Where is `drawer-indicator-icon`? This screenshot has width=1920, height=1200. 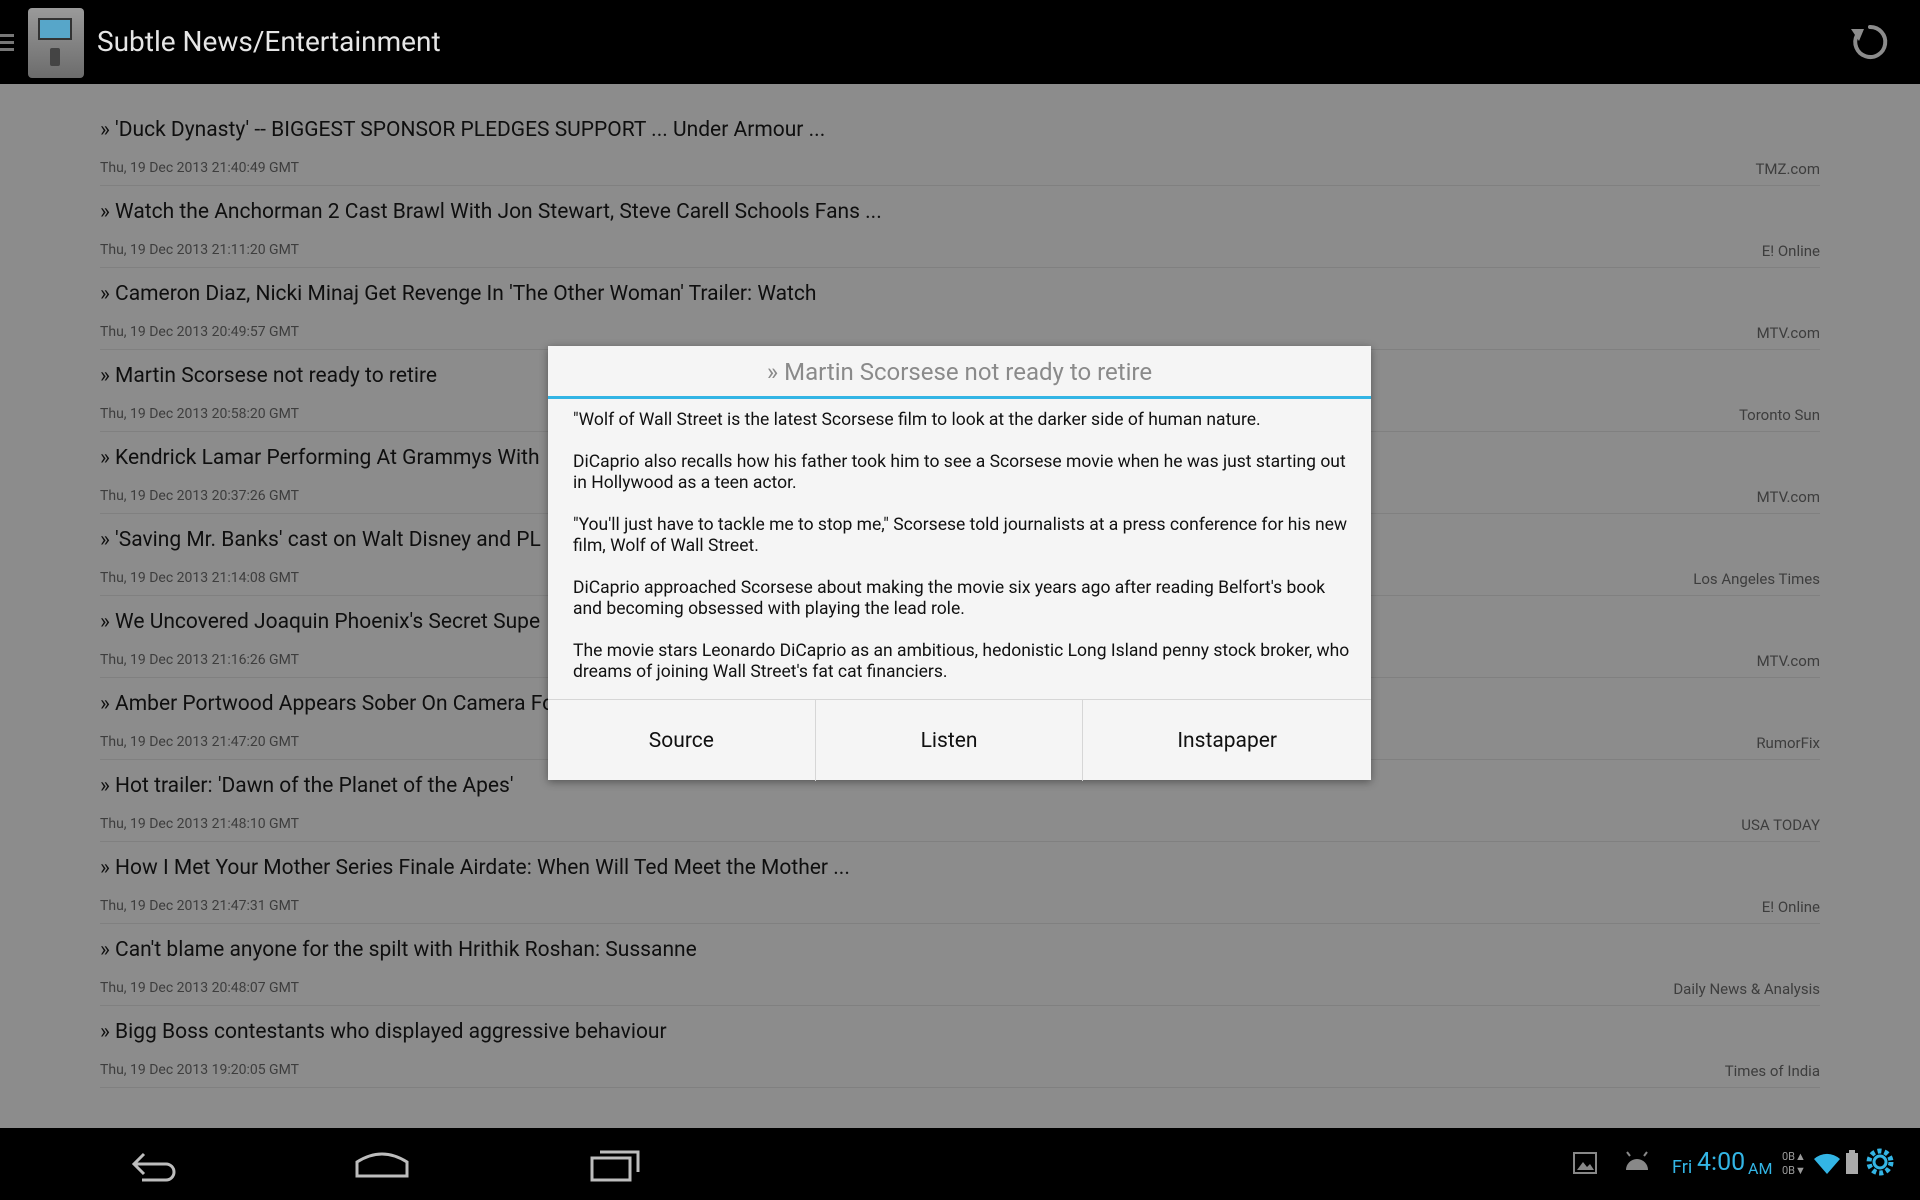 drawer-indicator-icon is located at coordinates (7, 43).